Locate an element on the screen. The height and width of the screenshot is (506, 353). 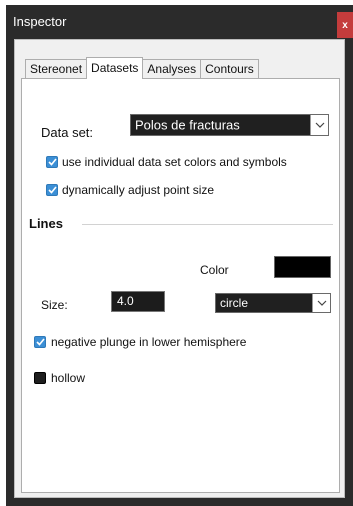
tab-stereonet: Stereonet is located at coordinates (56, 69).